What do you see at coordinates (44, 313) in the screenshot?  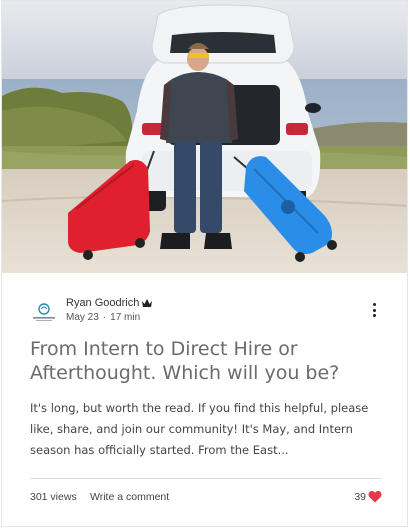 I see `blog-logo-icon` at bounding box center [44, 313].